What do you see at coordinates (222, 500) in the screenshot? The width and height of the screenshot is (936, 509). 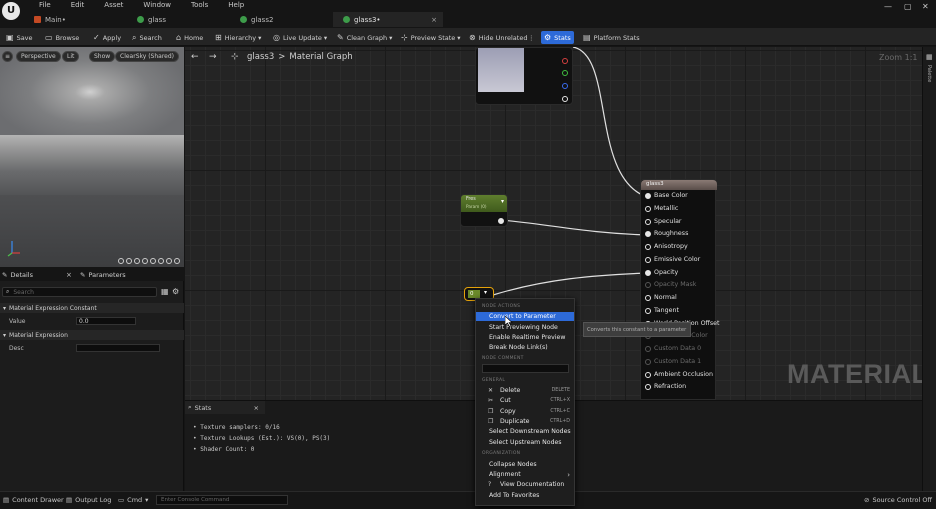 I see `console-input: Enter Console Command` at bounding box center [222, 500].